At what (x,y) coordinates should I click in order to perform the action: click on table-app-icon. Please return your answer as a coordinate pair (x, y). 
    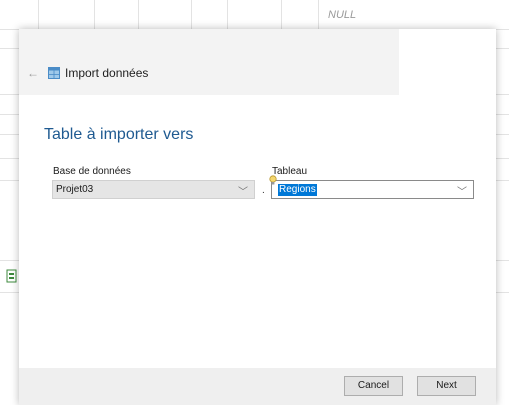
    Looking at the image, I should click on (54, 73).